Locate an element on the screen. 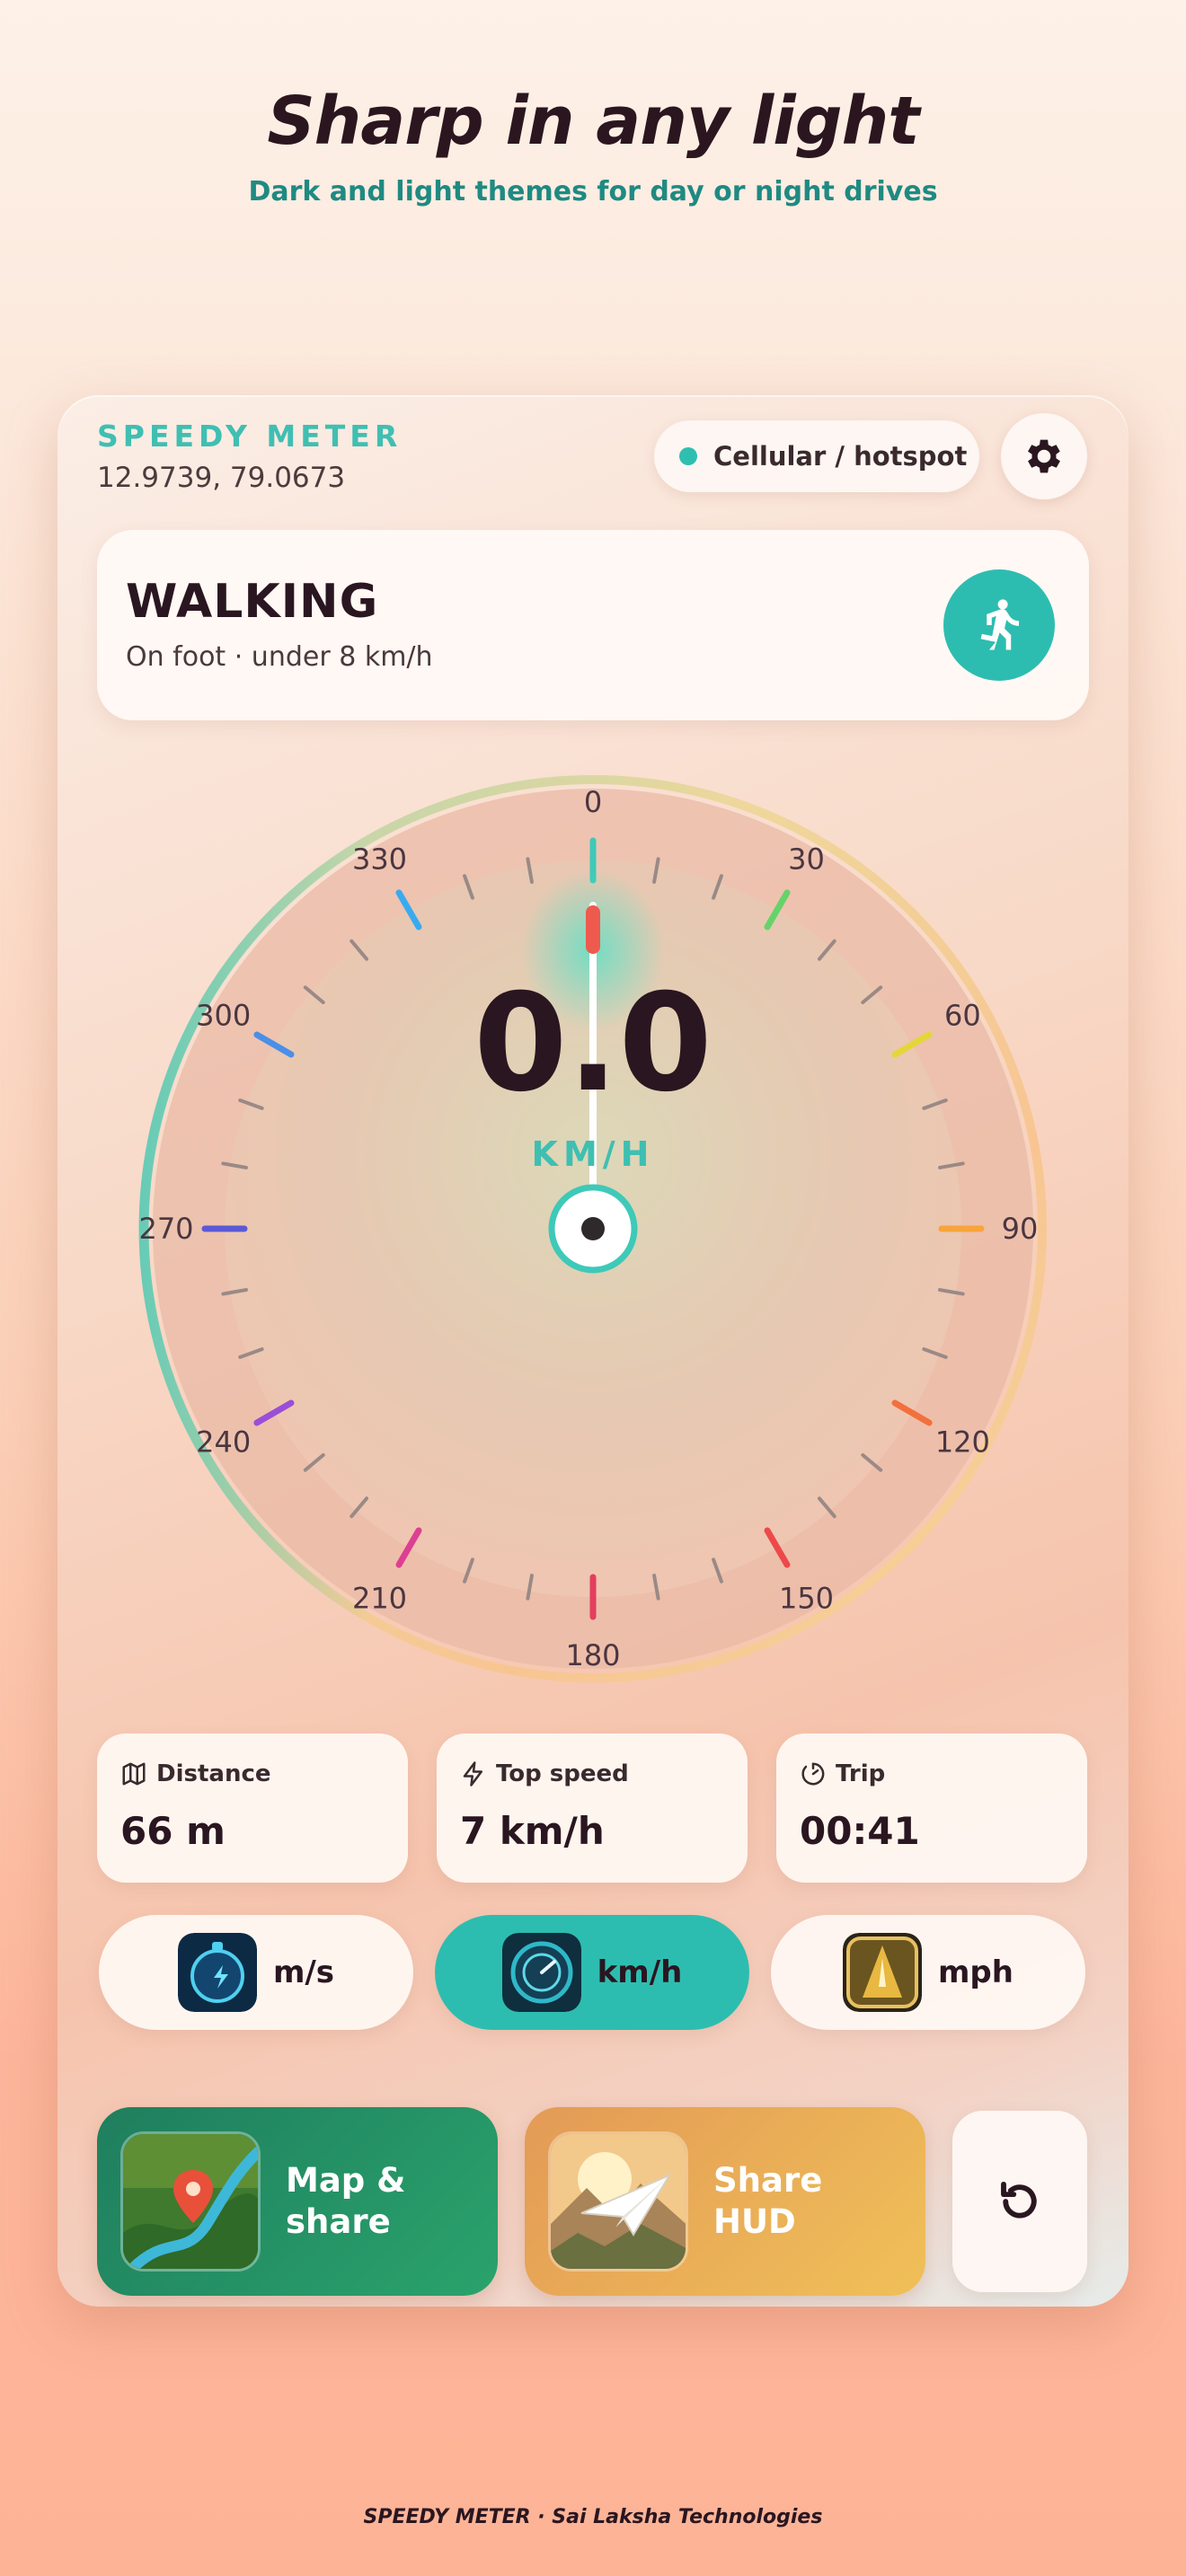 The height and width of the screenshot is (2576, 1186). distance-value: 66 m is located at coordinates (173, 1831).